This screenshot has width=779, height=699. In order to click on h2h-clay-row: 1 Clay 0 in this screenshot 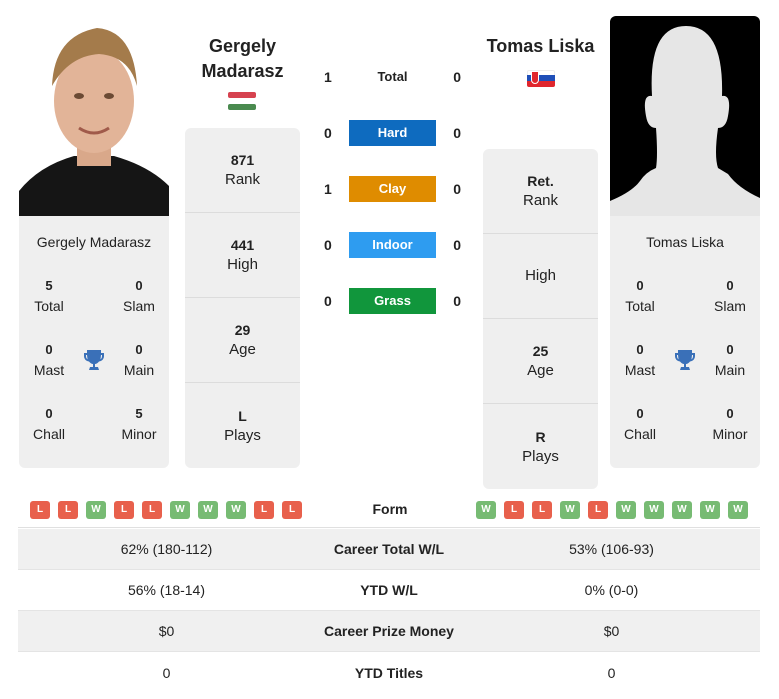, I will do `click(392, 189)`.